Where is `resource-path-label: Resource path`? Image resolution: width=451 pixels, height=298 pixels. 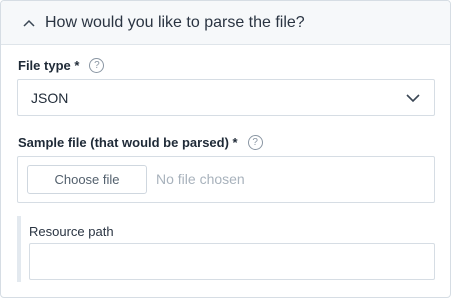 resource-path-label: Resource path is located at coordinates (71, 231).